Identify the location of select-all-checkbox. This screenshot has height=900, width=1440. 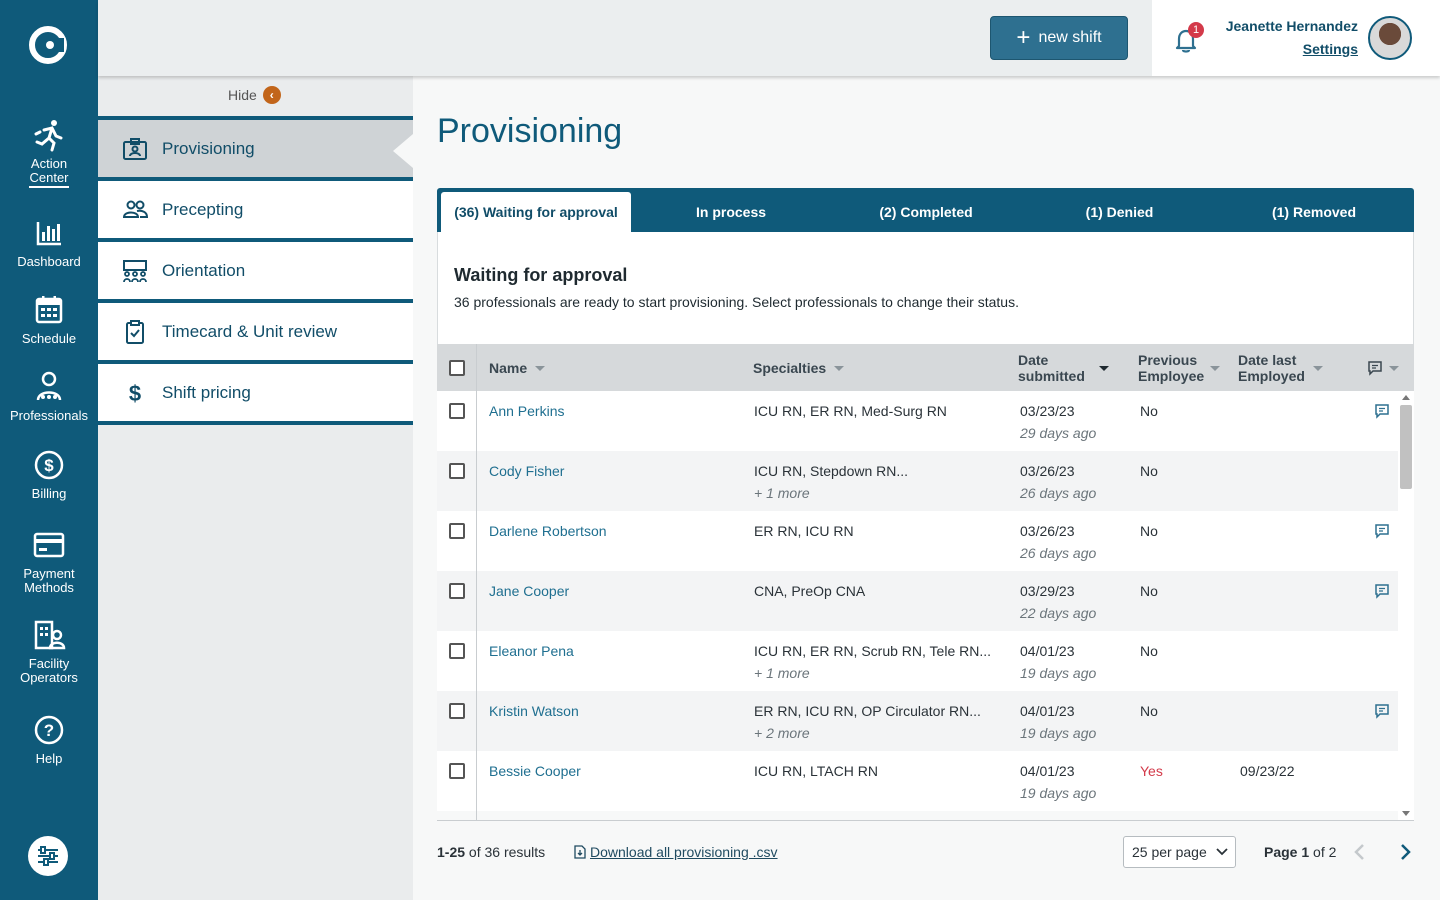
(457, 368).